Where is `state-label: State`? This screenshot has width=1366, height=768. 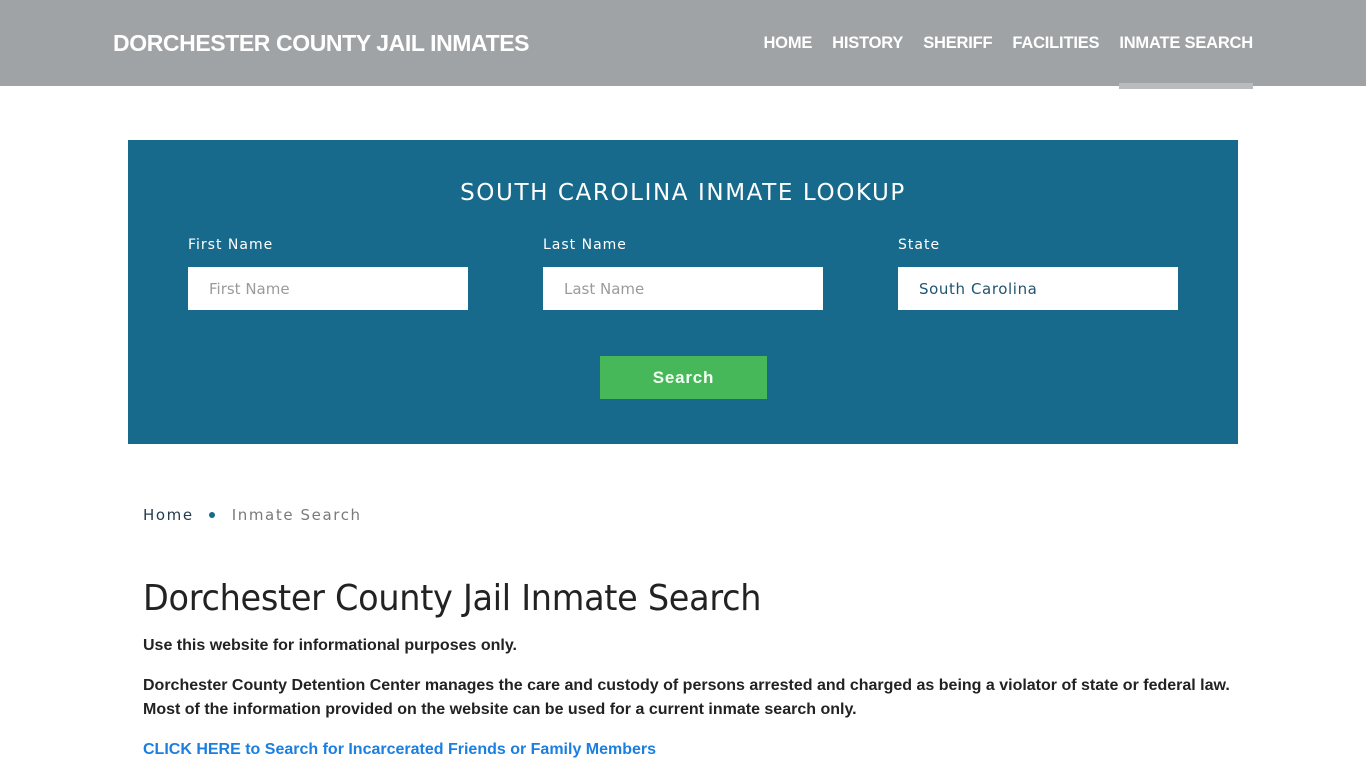
state-label: State is located at coordinates (919, 245).